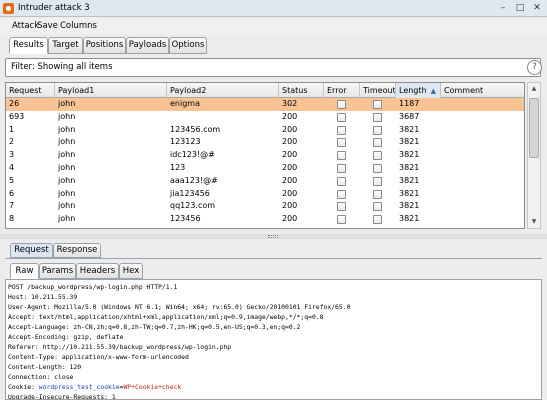 The height and width of the screenshot is (400, 547). Describe the element at coordinates (534, 128) in the screenshot. I see `scroll-thumb` at that location.